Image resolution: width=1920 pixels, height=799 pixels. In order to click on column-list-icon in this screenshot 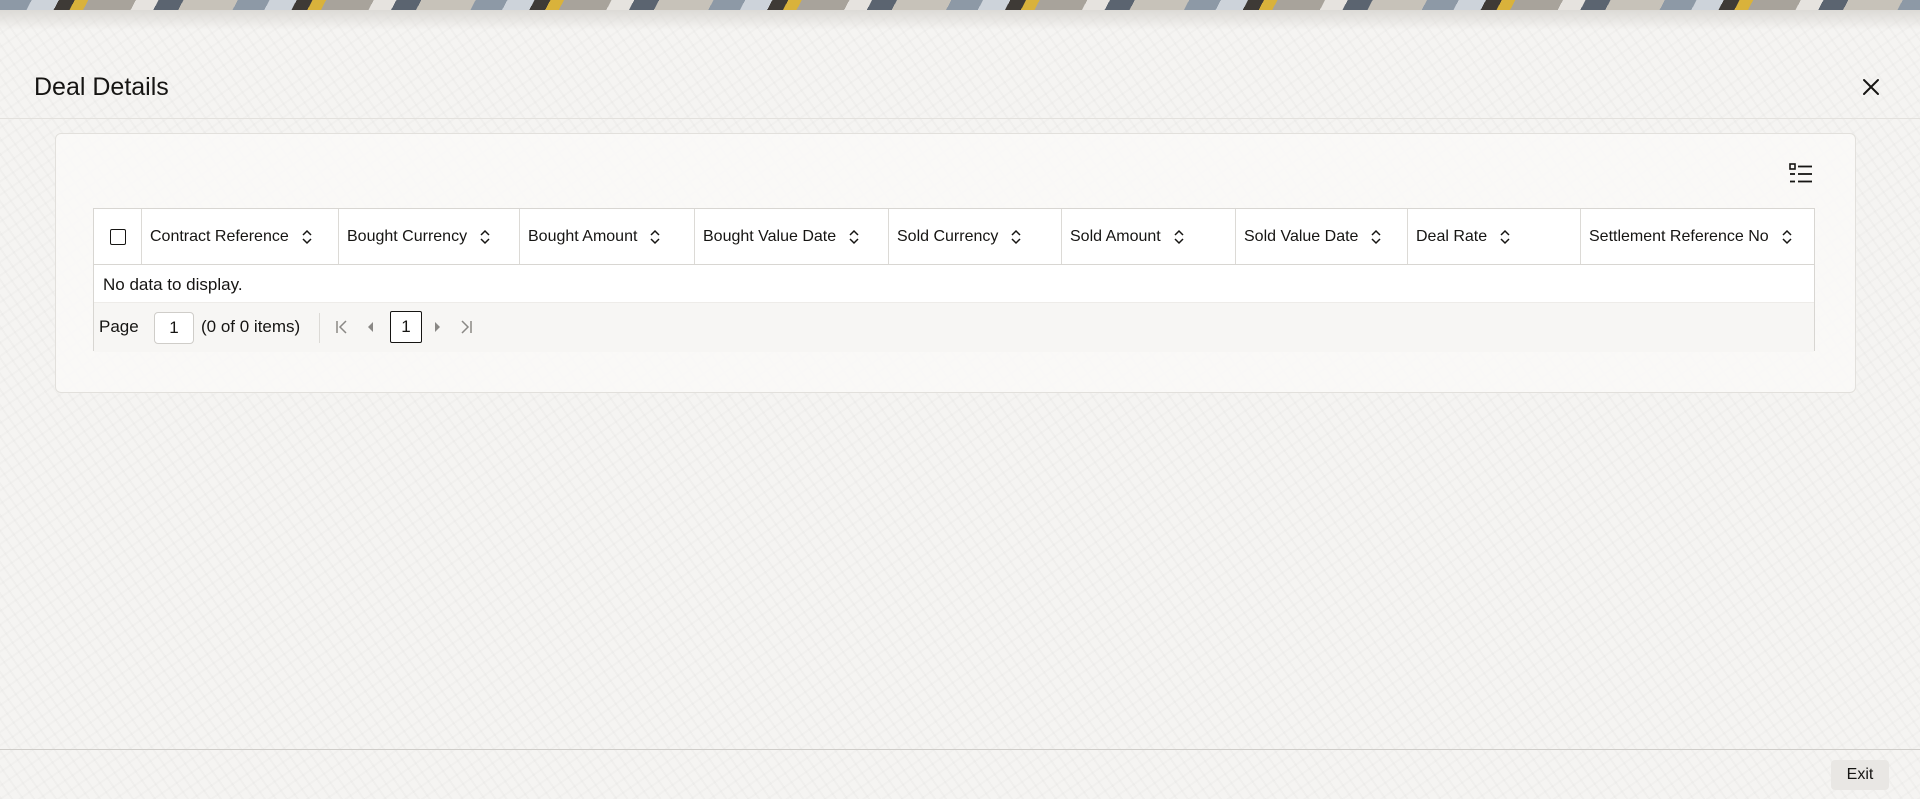, I will do `click(1800, 173)`.